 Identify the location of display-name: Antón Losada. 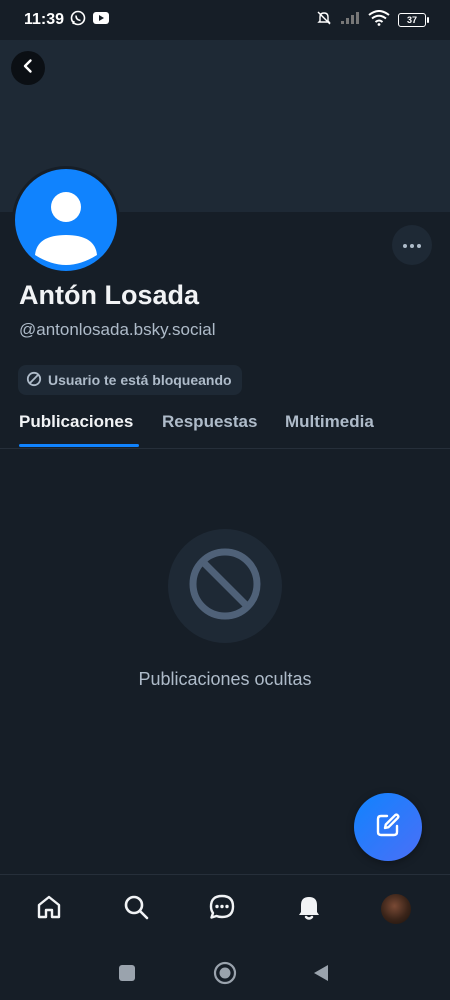
(109, 295).